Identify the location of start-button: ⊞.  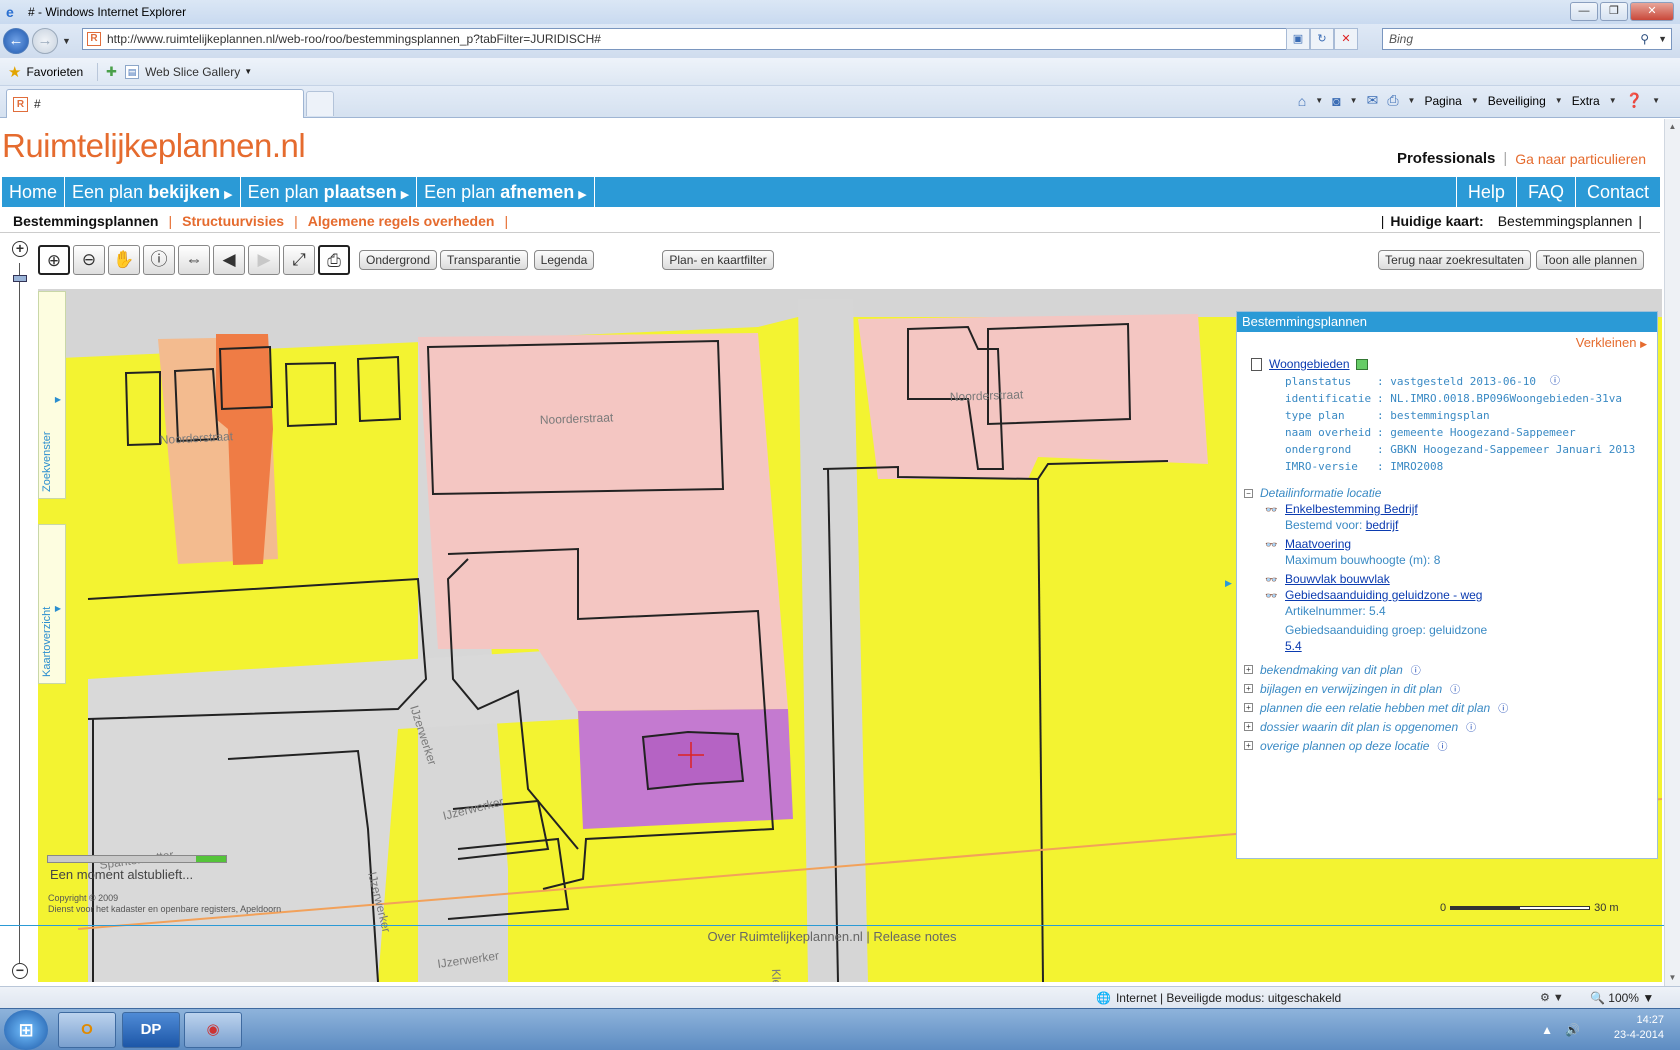
(26, 1030).